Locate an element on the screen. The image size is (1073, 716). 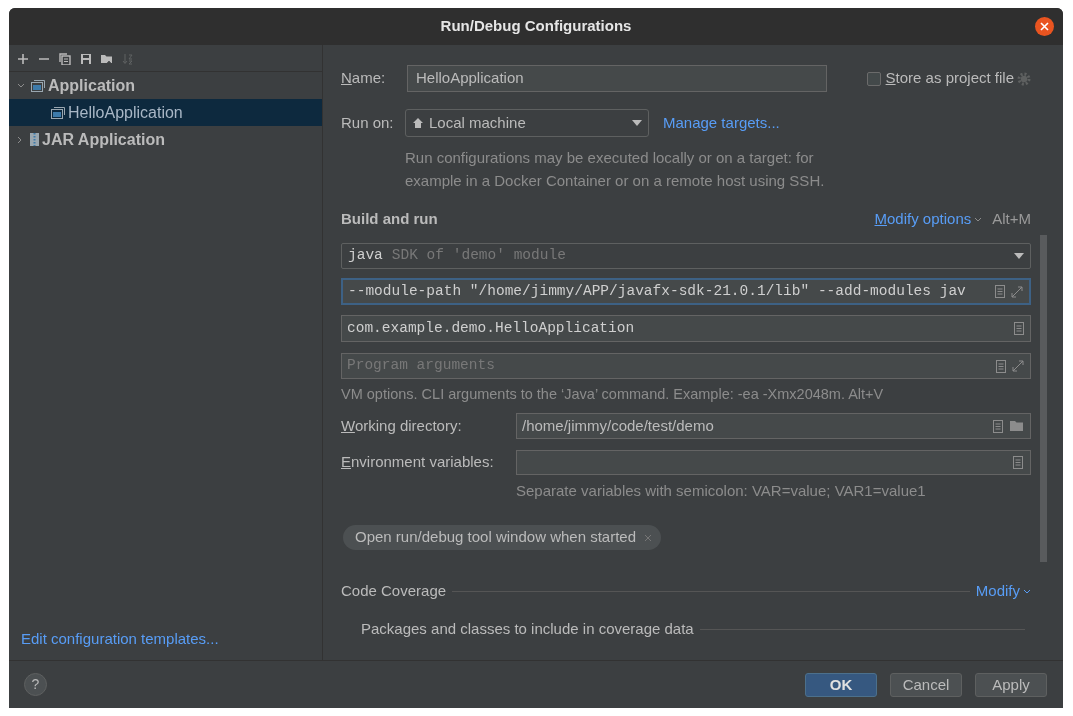
name-field: HelloApplication is located at coordinates (617, 78).